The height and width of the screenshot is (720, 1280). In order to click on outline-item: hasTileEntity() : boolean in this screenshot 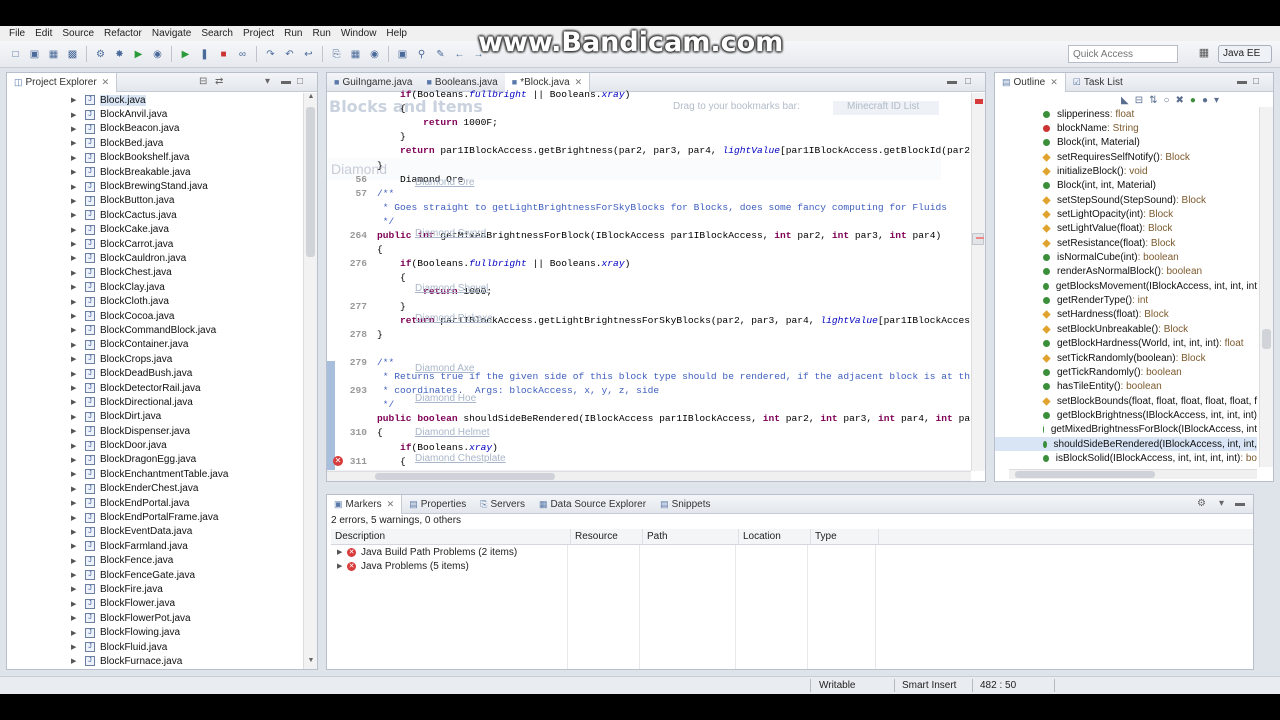, I will do `click(1126, 387)`.